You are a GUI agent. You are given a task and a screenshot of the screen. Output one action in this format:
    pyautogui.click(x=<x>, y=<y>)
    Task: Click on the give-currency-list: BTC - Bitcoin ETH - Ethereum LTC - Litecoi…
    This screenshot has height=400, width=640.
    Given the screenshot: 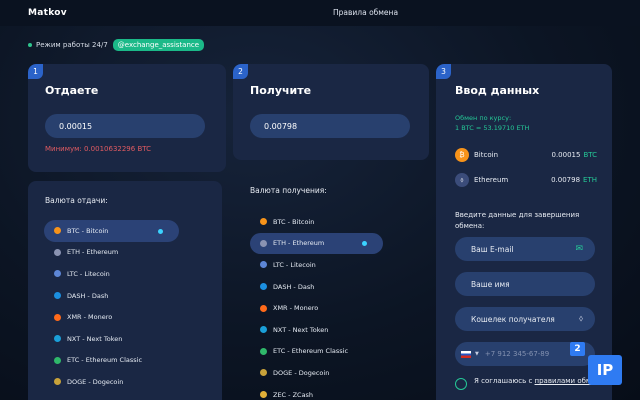 What is the action you would take?
    pyautogui.click(x=111, y=306)
    